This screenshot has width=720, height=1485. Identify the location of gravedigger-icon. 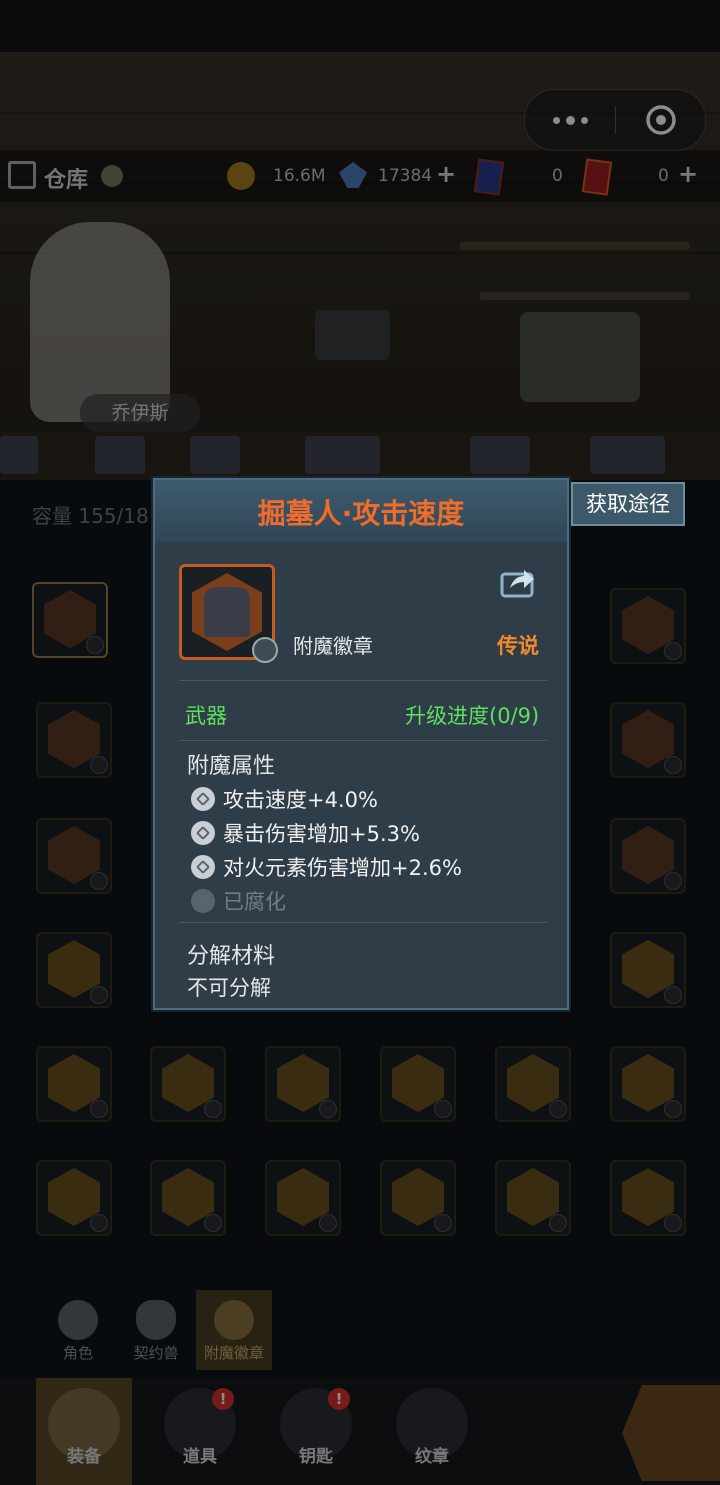
(227, 612).